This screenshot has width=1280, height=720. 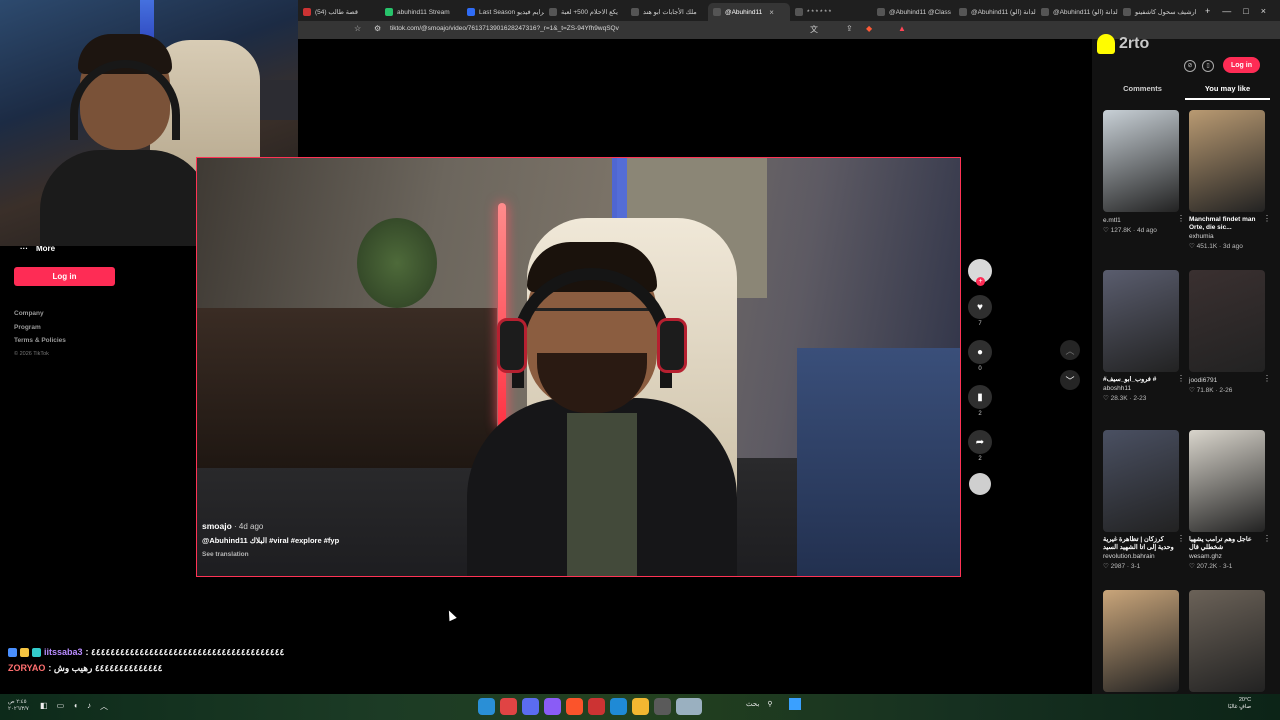 What do you see at coordinates (849, 28) in the screenshot?
I see `share-page-icon: ⇪` at bounding box center [849, 28].